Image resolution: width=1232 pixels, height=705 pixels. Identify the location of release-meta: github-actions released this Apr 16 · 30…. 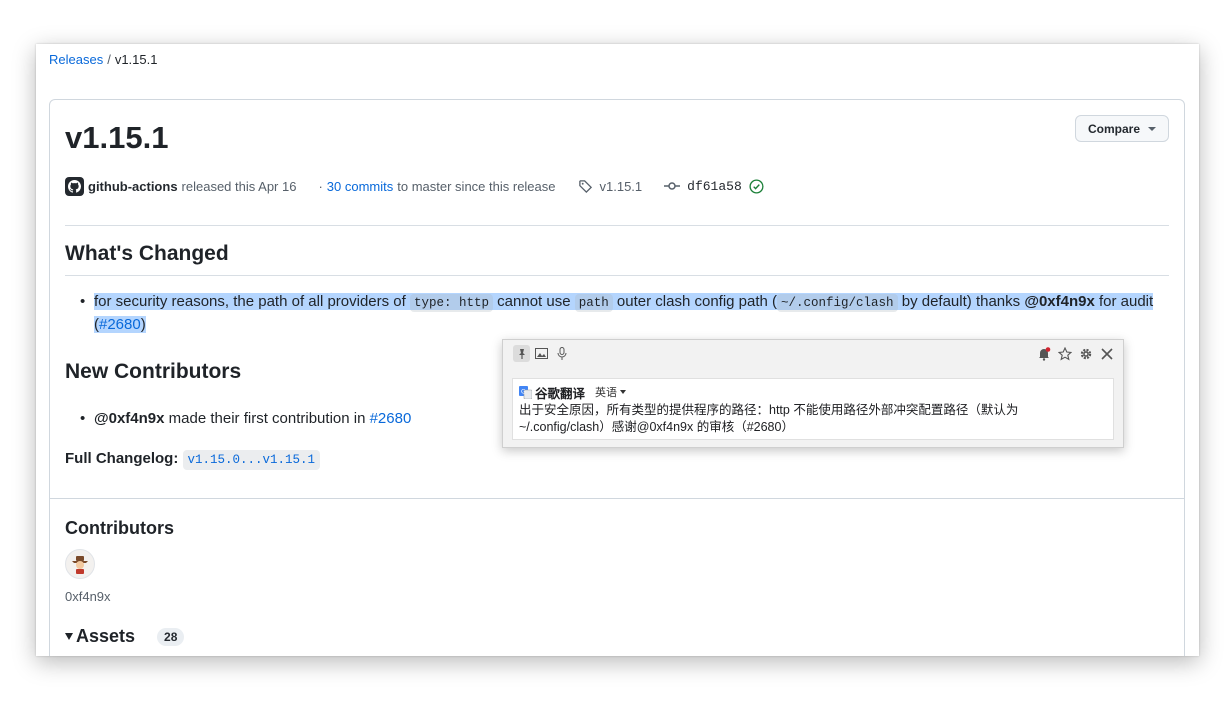
(414, 186).